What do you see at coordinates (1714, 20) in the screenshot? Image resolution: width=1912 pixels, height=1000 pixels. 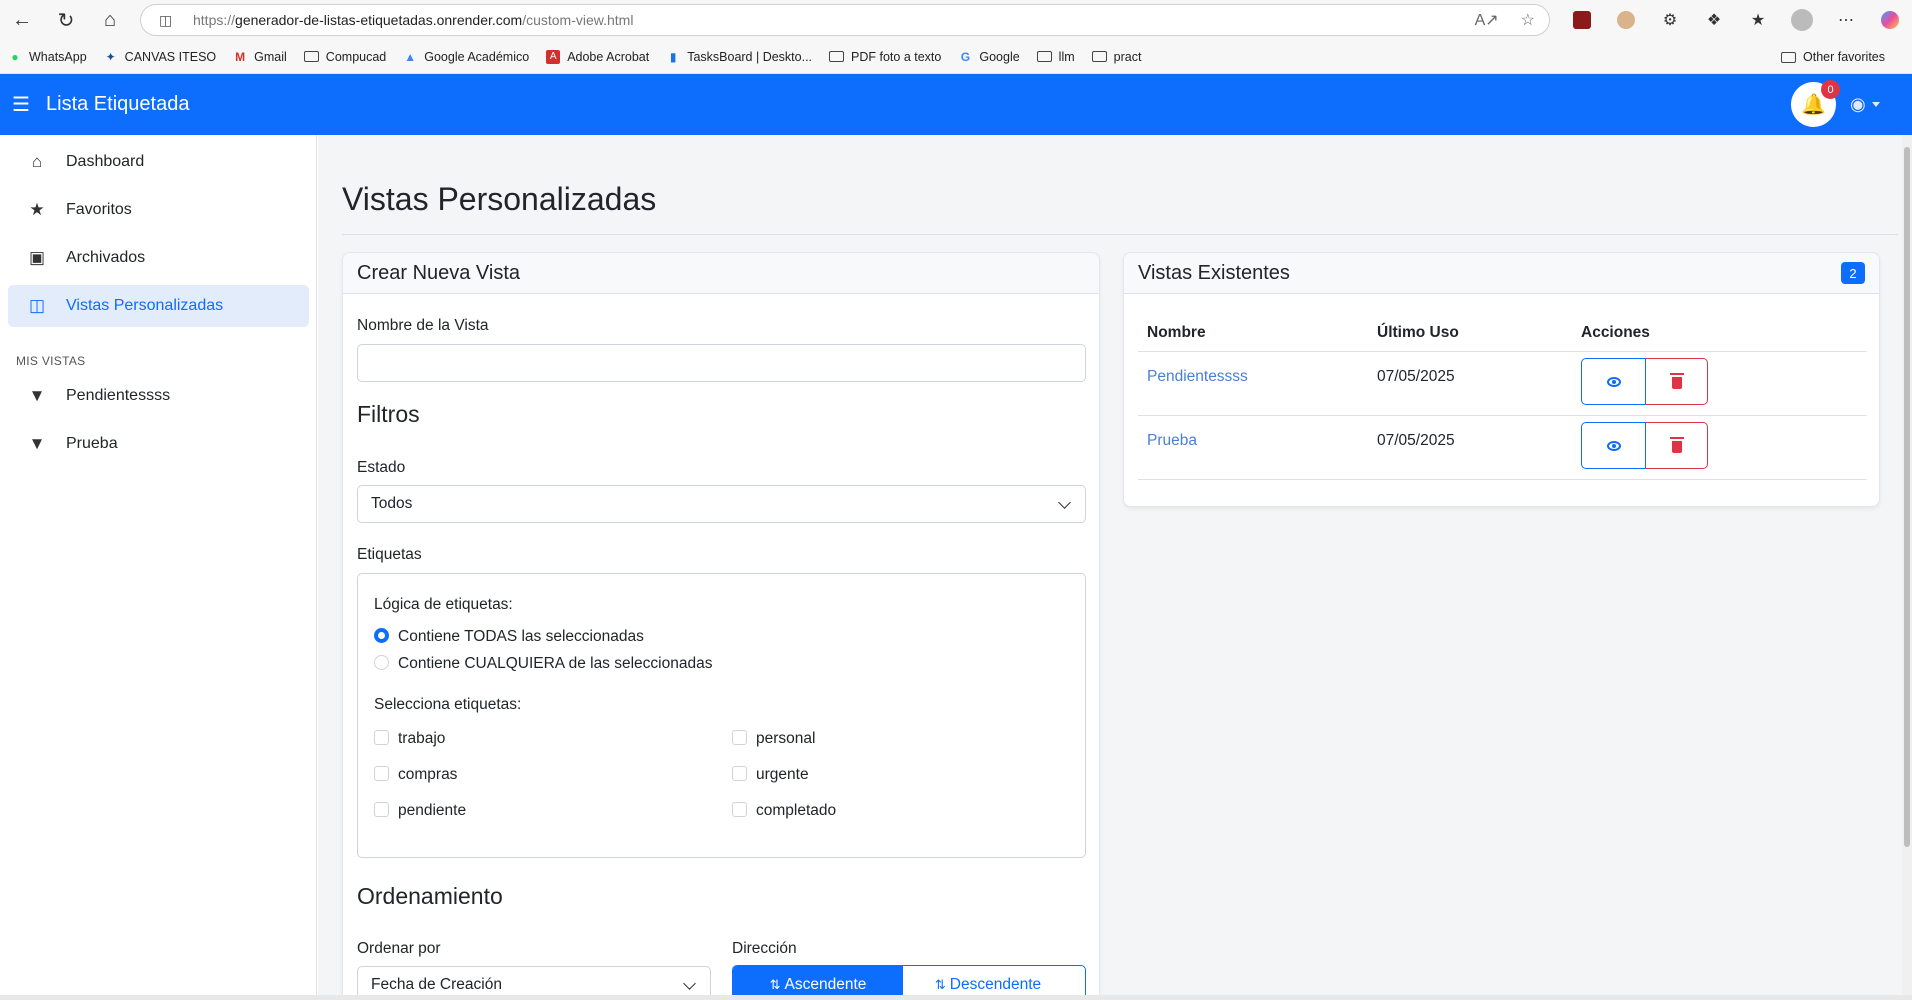 I see `extensions-puzzle-icon: ❖` at bounding box center [1714, 20].